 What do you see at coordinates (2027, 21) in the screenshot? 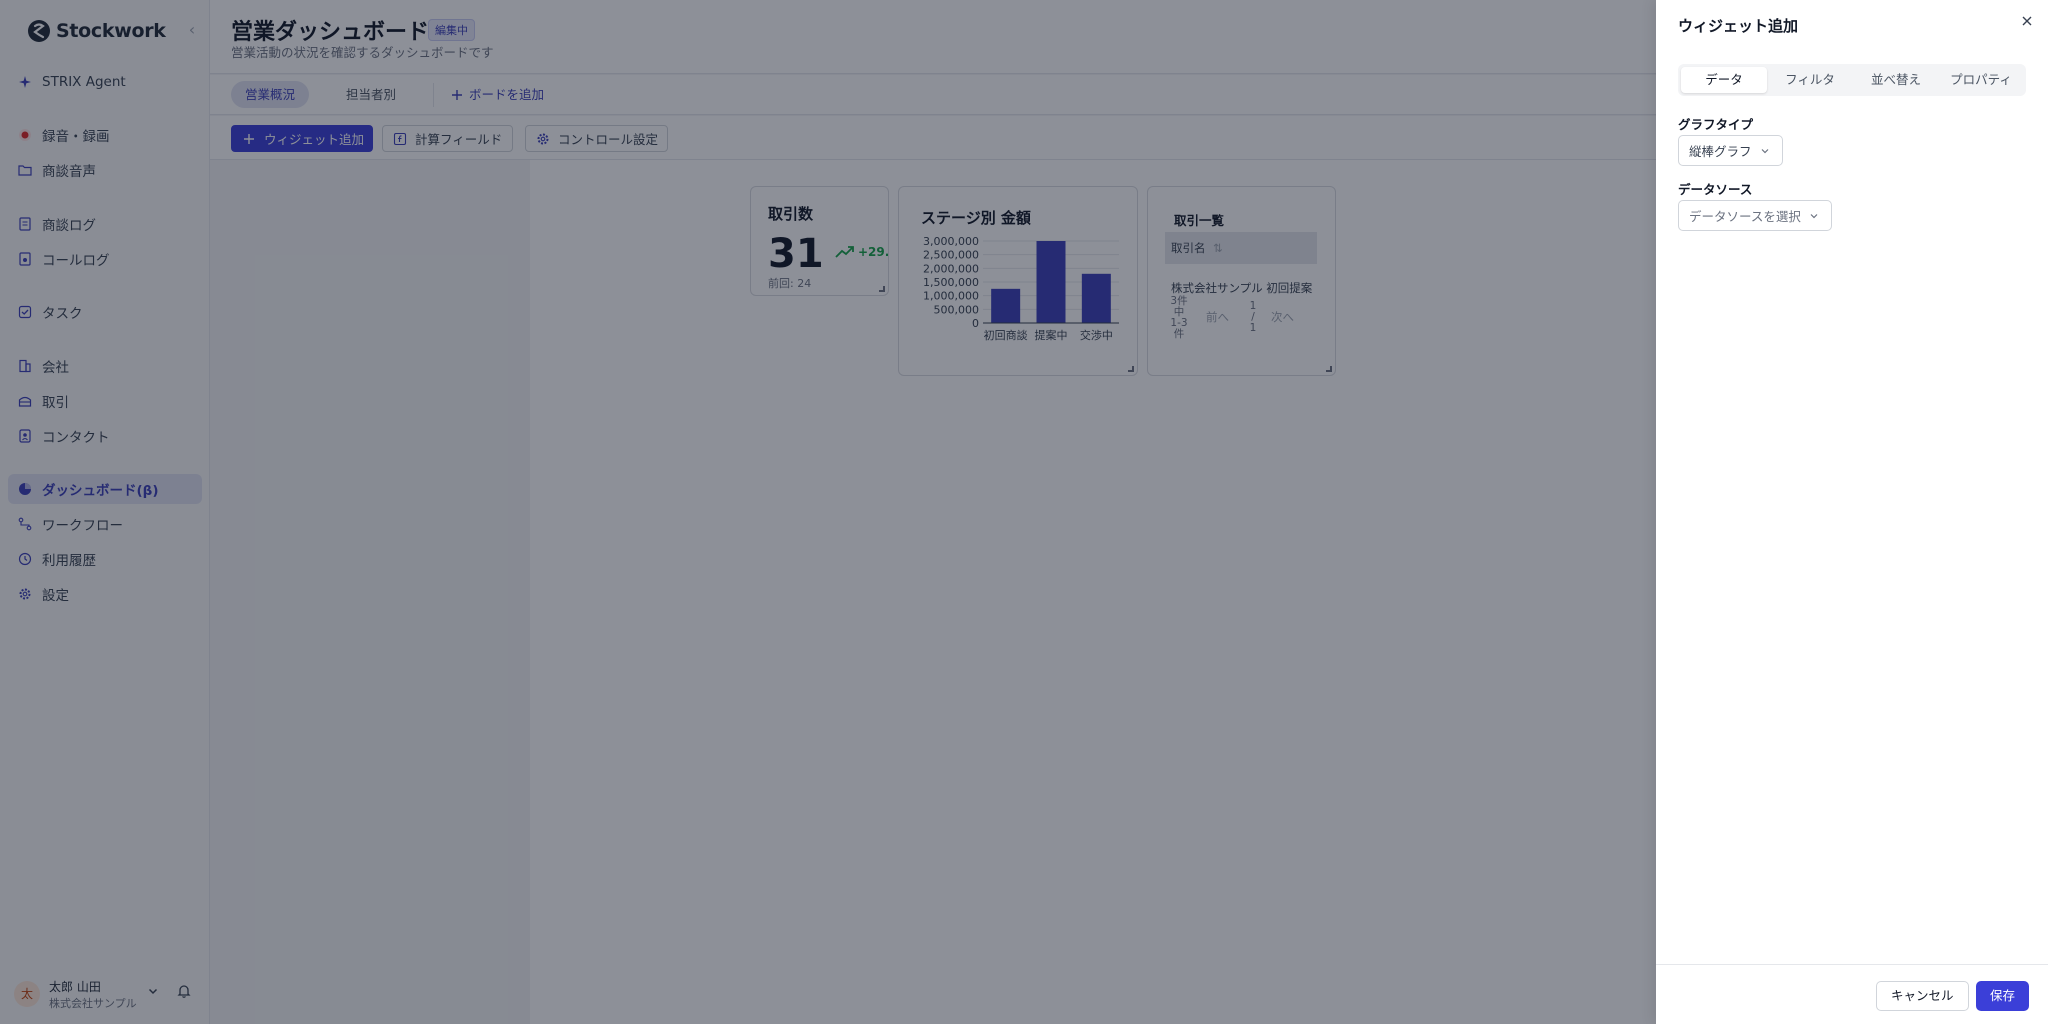
I see `close-icon` at bounding box center [2027, 21].